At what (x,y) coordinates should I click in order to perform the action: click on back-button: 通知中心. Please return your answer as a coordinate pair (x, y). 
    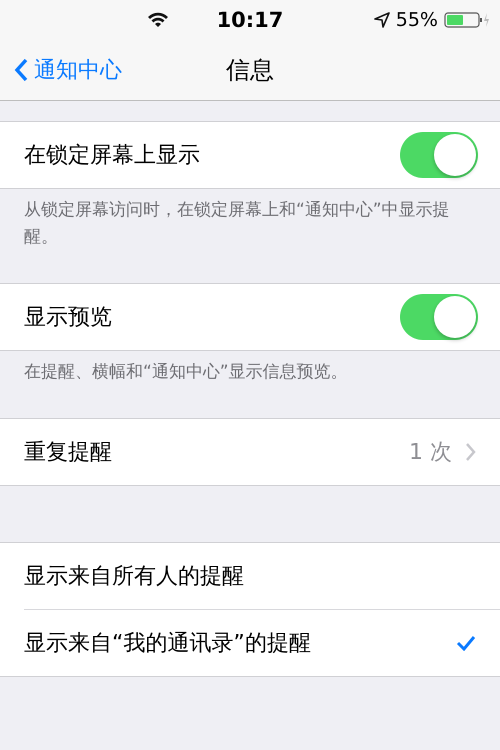
    Looking at the image, I should click on (61, 70).